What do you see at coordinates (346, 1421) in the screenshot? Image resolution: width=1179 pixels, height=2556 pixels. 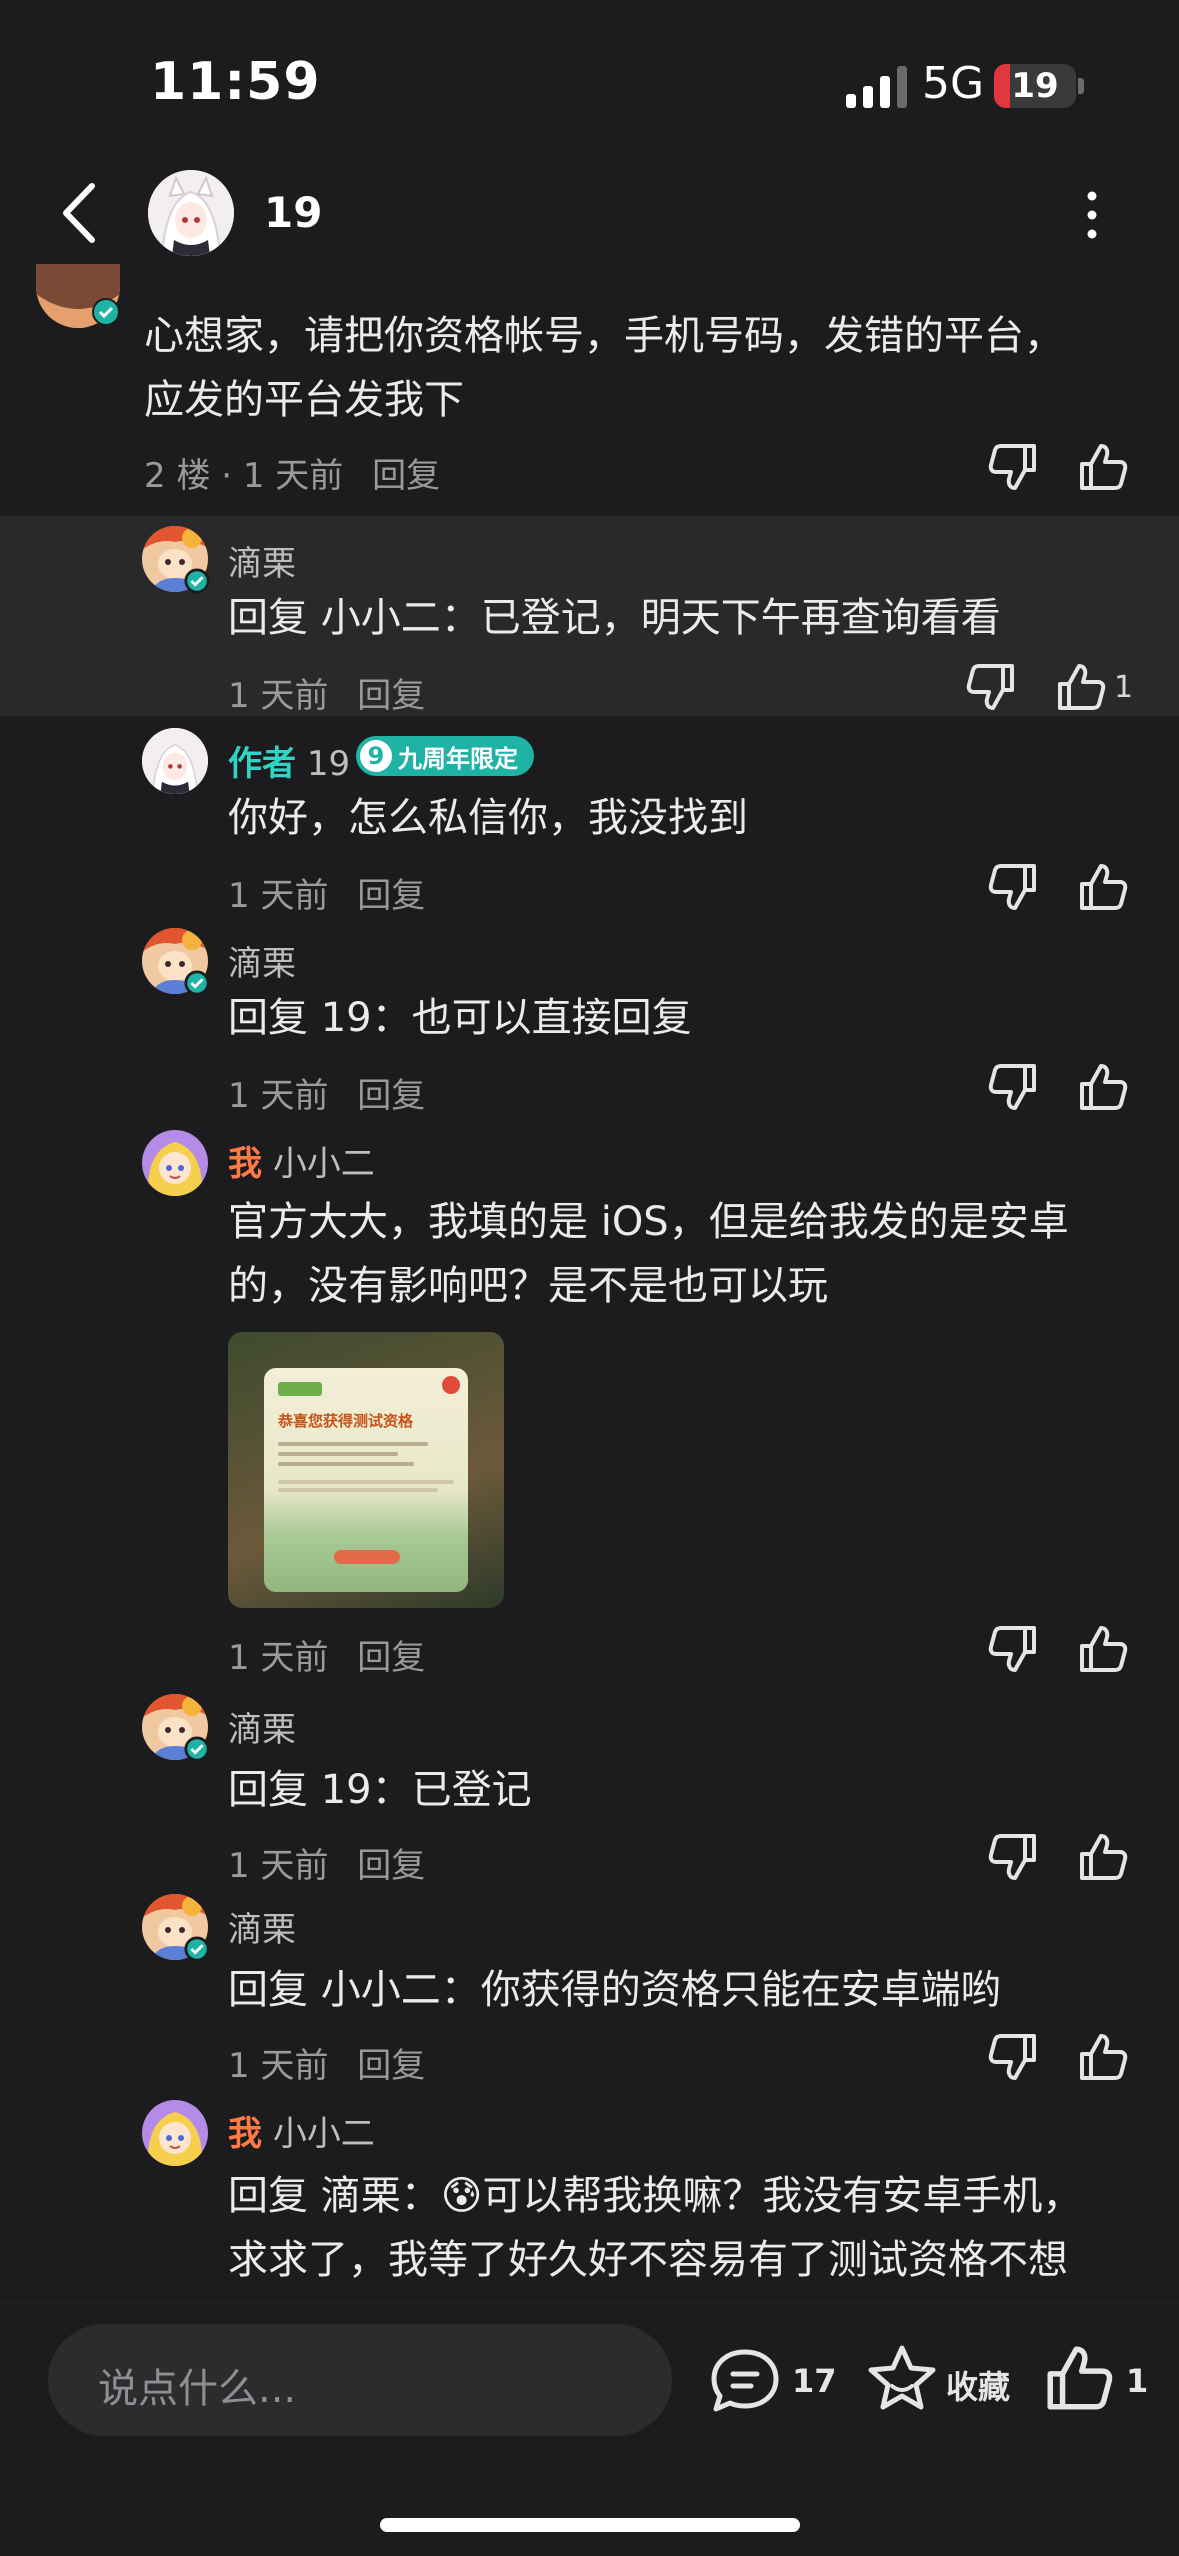 I see `image-title: 恭喜您获得测试资格` at bounding box center [346, 1421].